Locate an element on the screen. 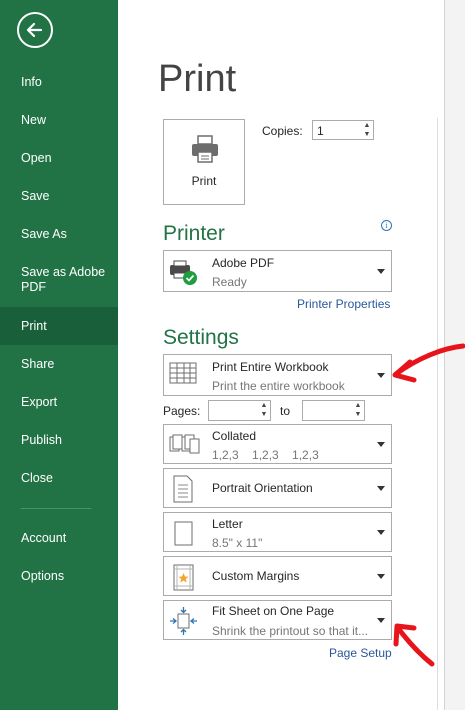 This screenshot has width=465, height=710. custom-margins-icon is located at coordinates (183, 577).